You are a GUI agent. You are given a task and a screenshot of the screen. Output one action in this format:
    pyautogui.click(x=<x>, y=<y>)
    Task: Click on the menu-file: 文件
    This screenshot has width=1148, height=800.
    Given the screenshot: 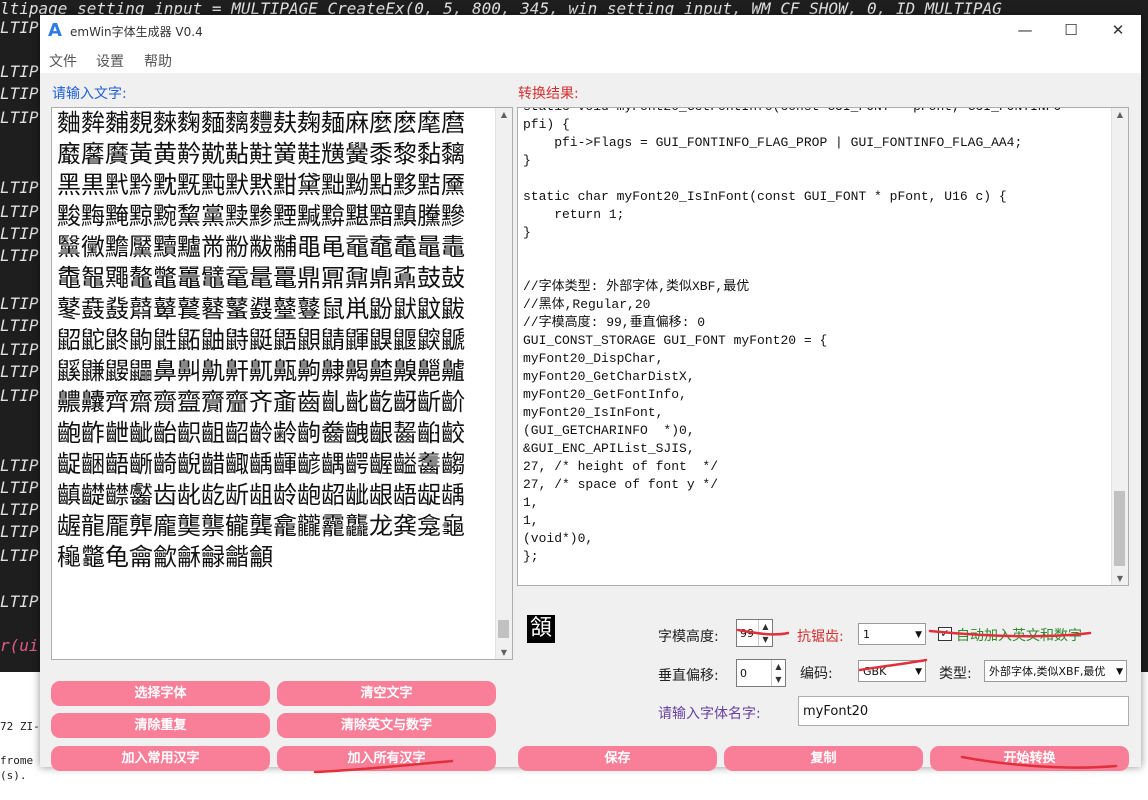 What is the action you would take?
    pyautogui.click(x=63, y=61)
    